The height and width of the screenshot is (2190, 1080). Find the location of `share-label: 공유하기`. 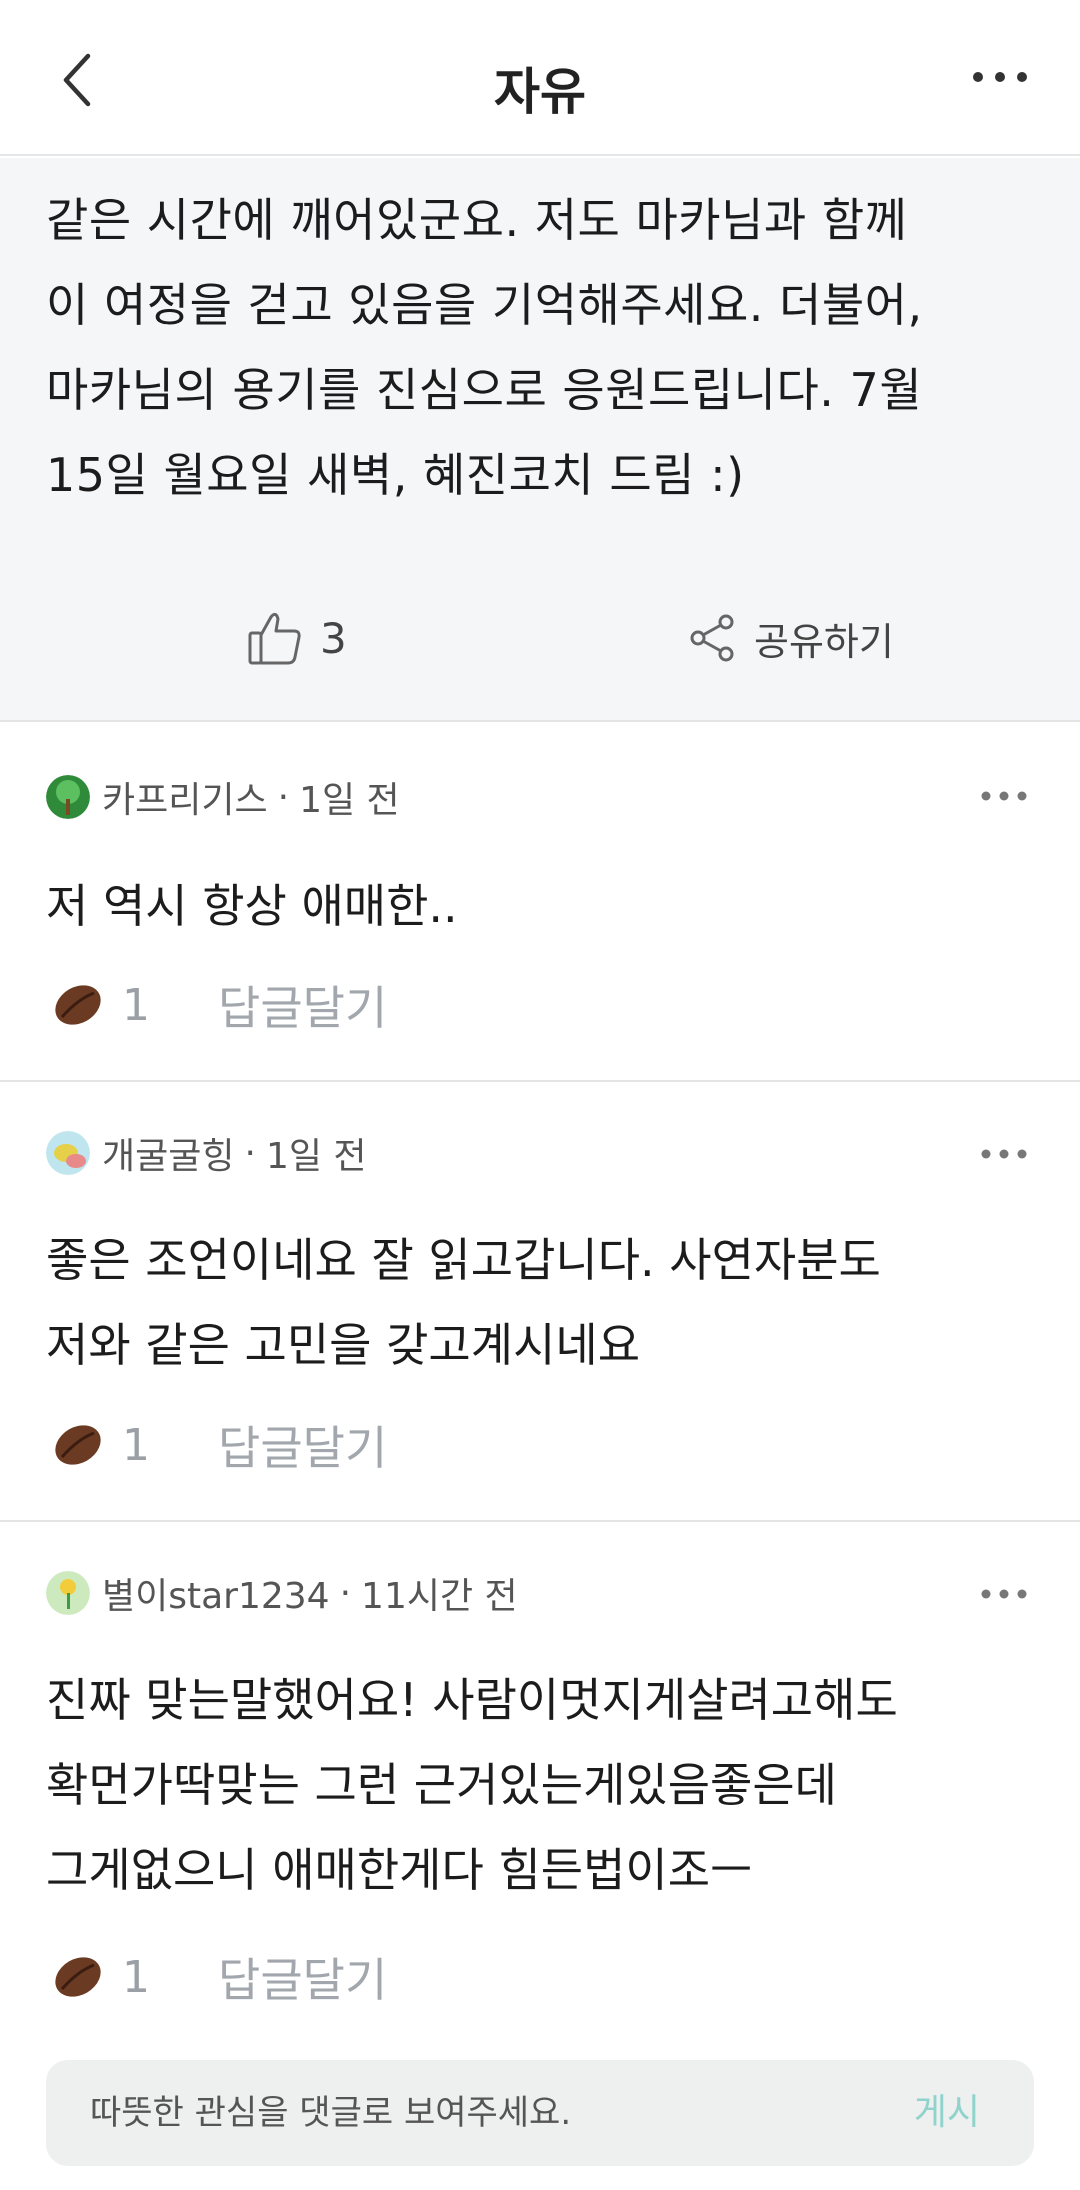

share-label: 공유하기 is located at coordinates (824, 641).